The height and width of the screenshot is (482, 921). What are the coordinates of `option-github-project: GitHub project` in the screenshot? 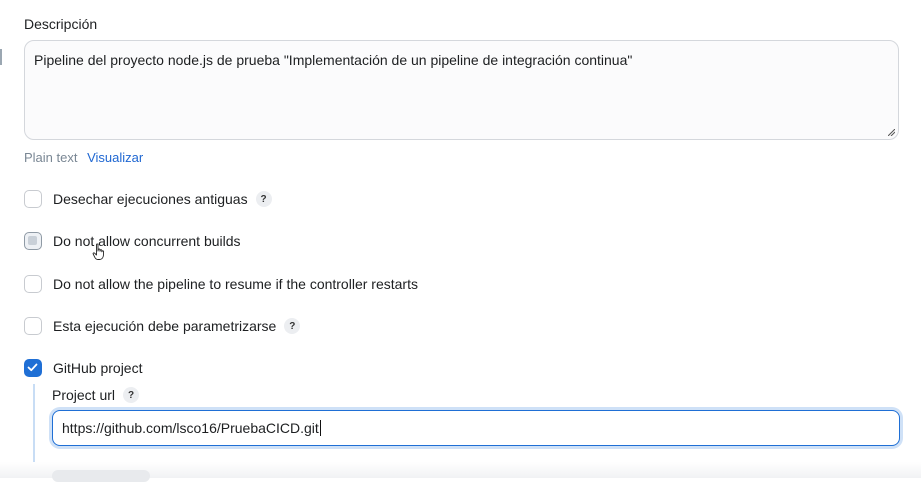 It's located at (83, 368).